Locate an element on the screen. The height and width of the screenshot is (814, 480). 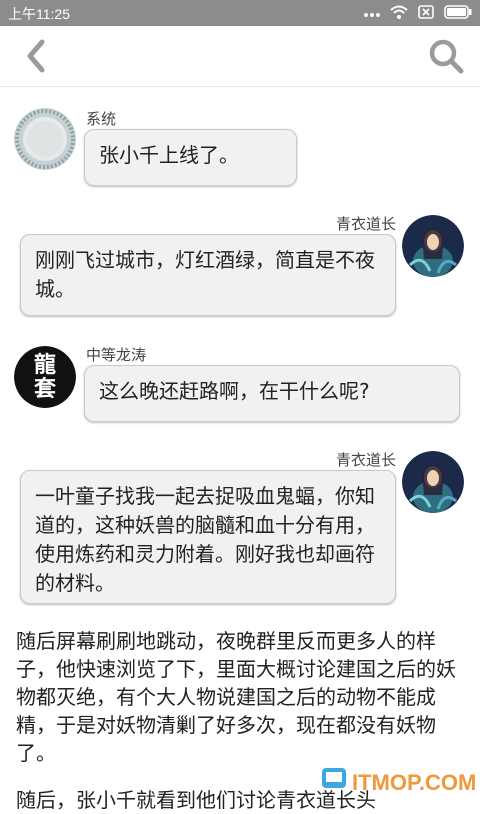
battery-icon is located at coordinates (458, 13).